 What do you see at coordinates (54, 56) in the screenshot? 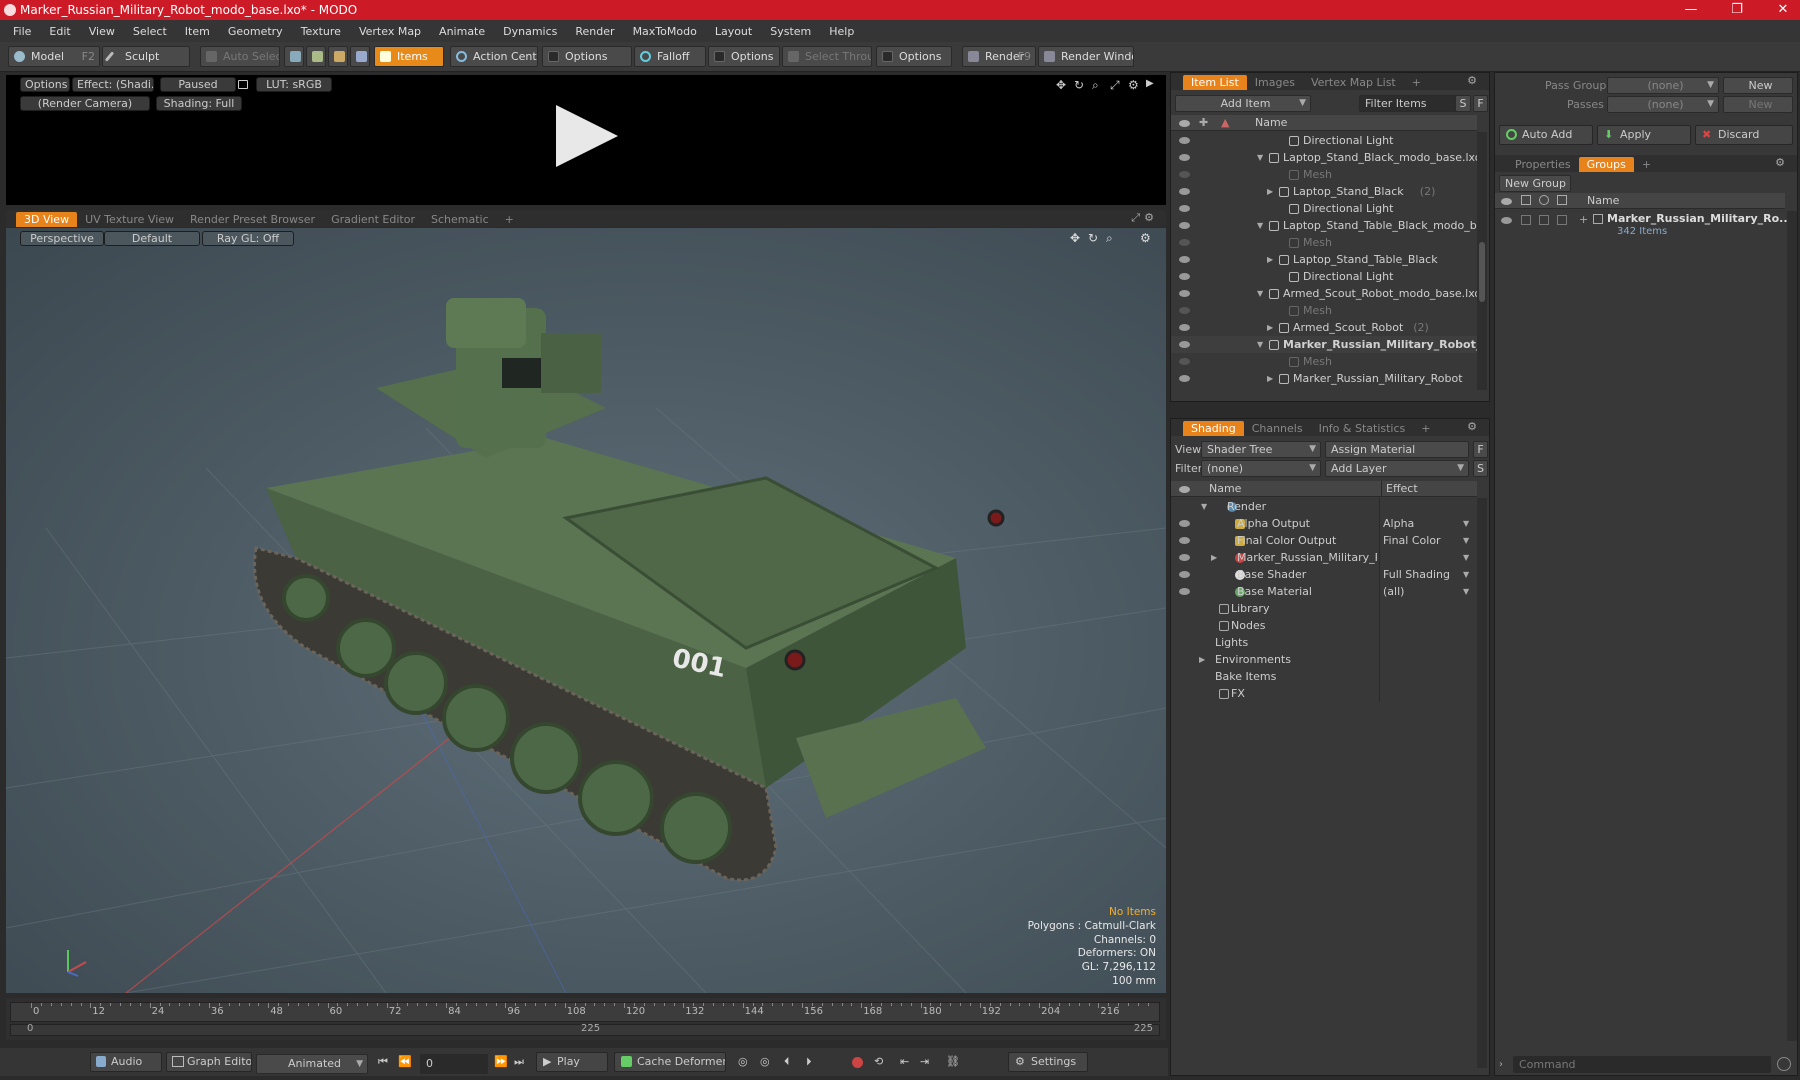
I see `model-mode-button: Model F2` at bounding box center [54, 56].